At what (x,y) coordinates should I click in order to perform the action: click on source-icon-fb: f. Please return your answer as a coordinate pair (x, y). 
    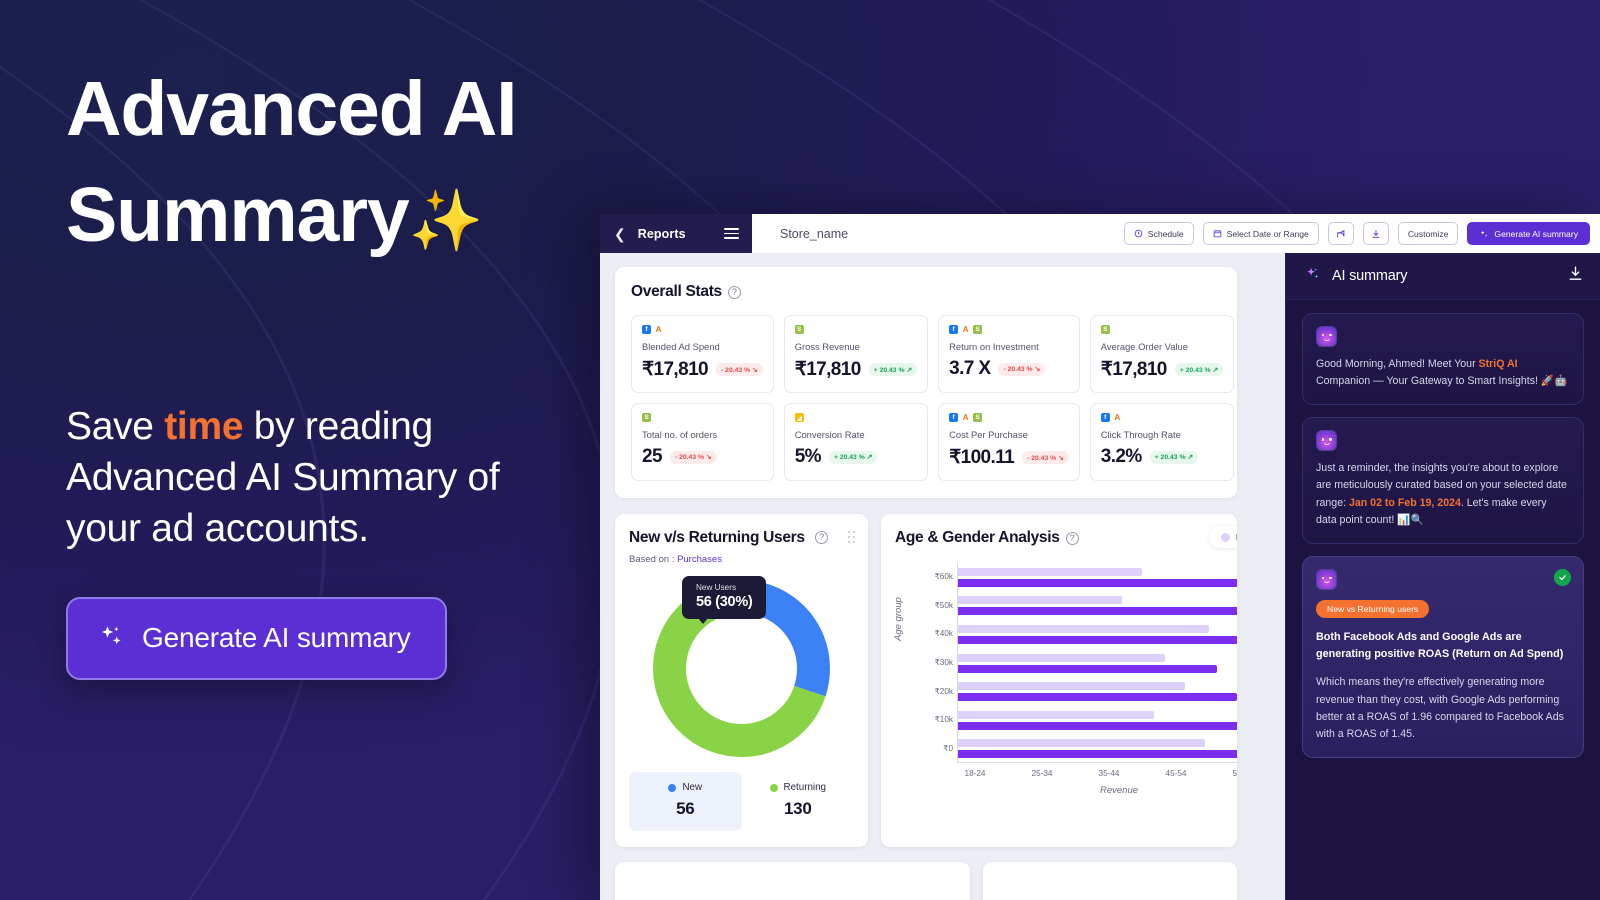
    Looking at the image, I should click on (1105, 417).